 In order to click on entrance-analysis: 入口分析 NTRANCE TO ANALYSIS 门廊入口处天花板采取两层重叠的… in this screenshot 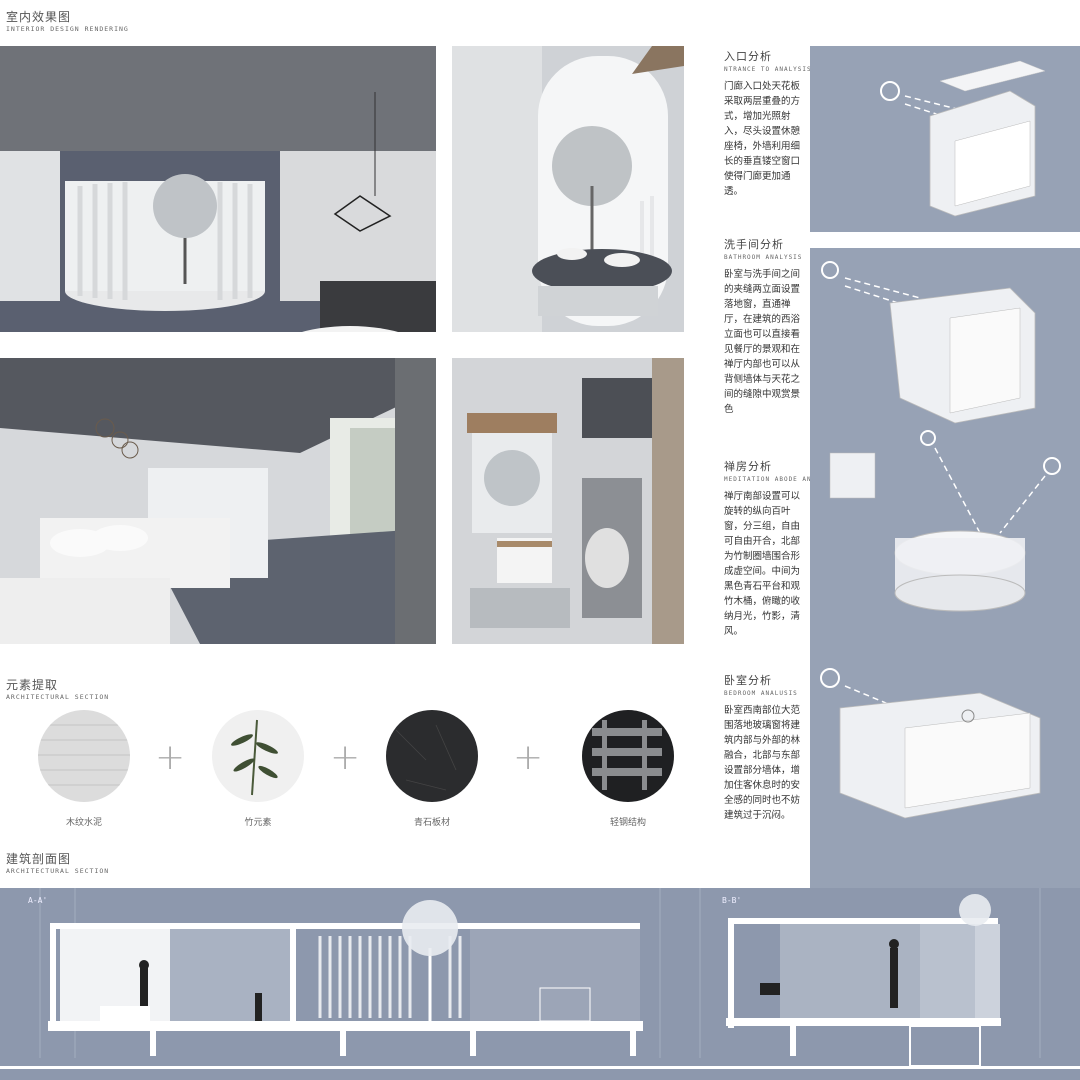, I will do `click(768, 123)`.